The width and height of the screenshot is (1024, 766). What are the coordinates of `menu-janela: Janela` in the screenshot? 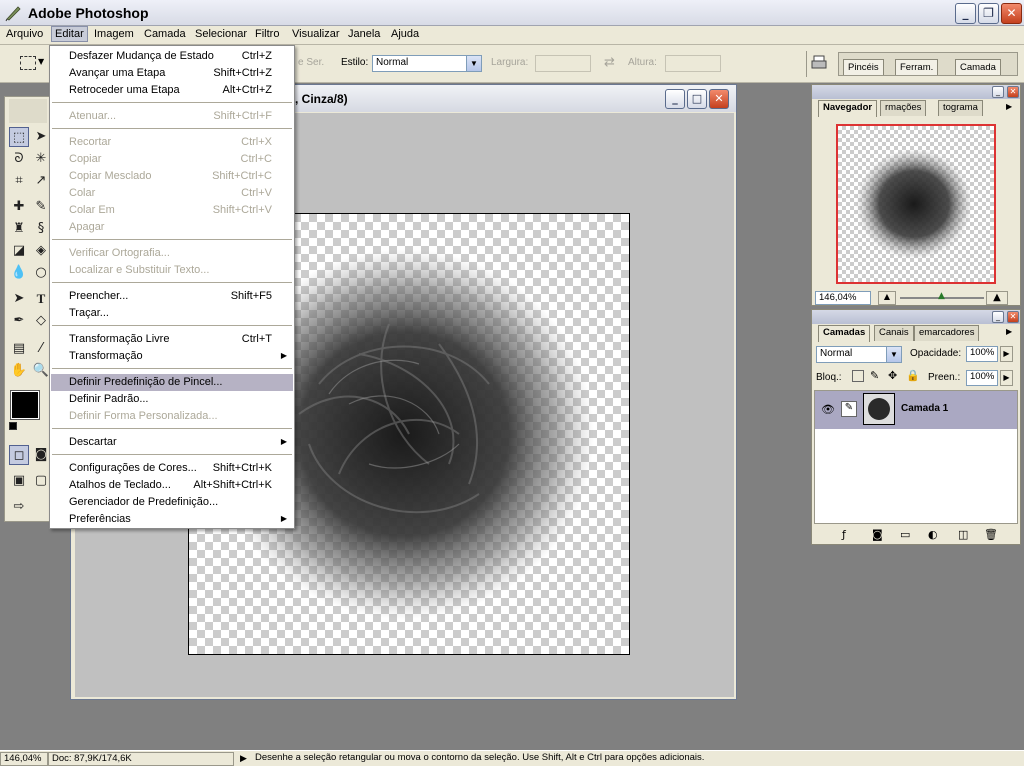 It's located at (364, 34).